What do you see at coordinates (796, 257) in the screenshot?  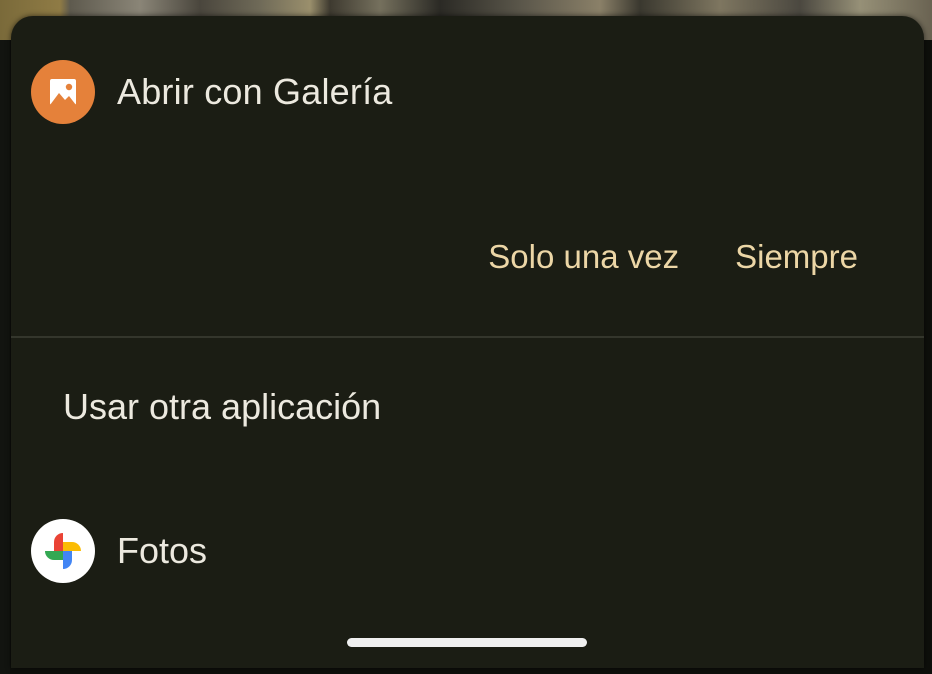 I see `always-button: Siempre` at bounding box center [796, 257].